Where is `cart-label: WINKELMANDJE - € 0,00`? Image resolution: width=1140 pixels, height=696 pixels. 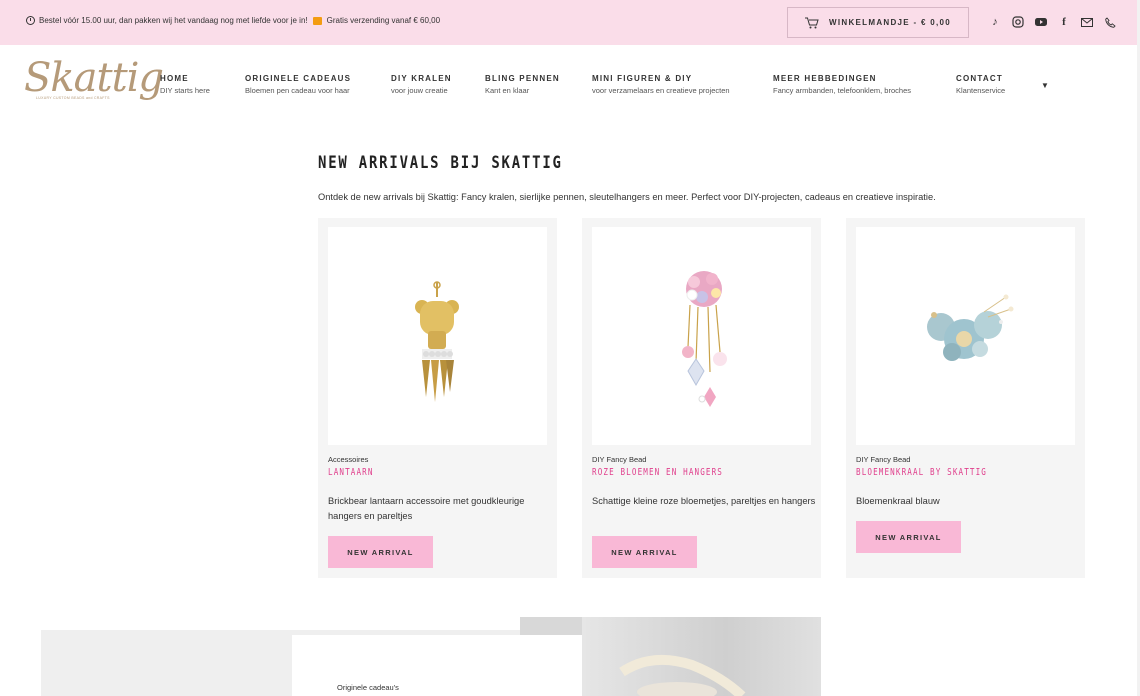 cart-label: WINKELMANDJE - € 0,00 is located at coordinates (890, 22).